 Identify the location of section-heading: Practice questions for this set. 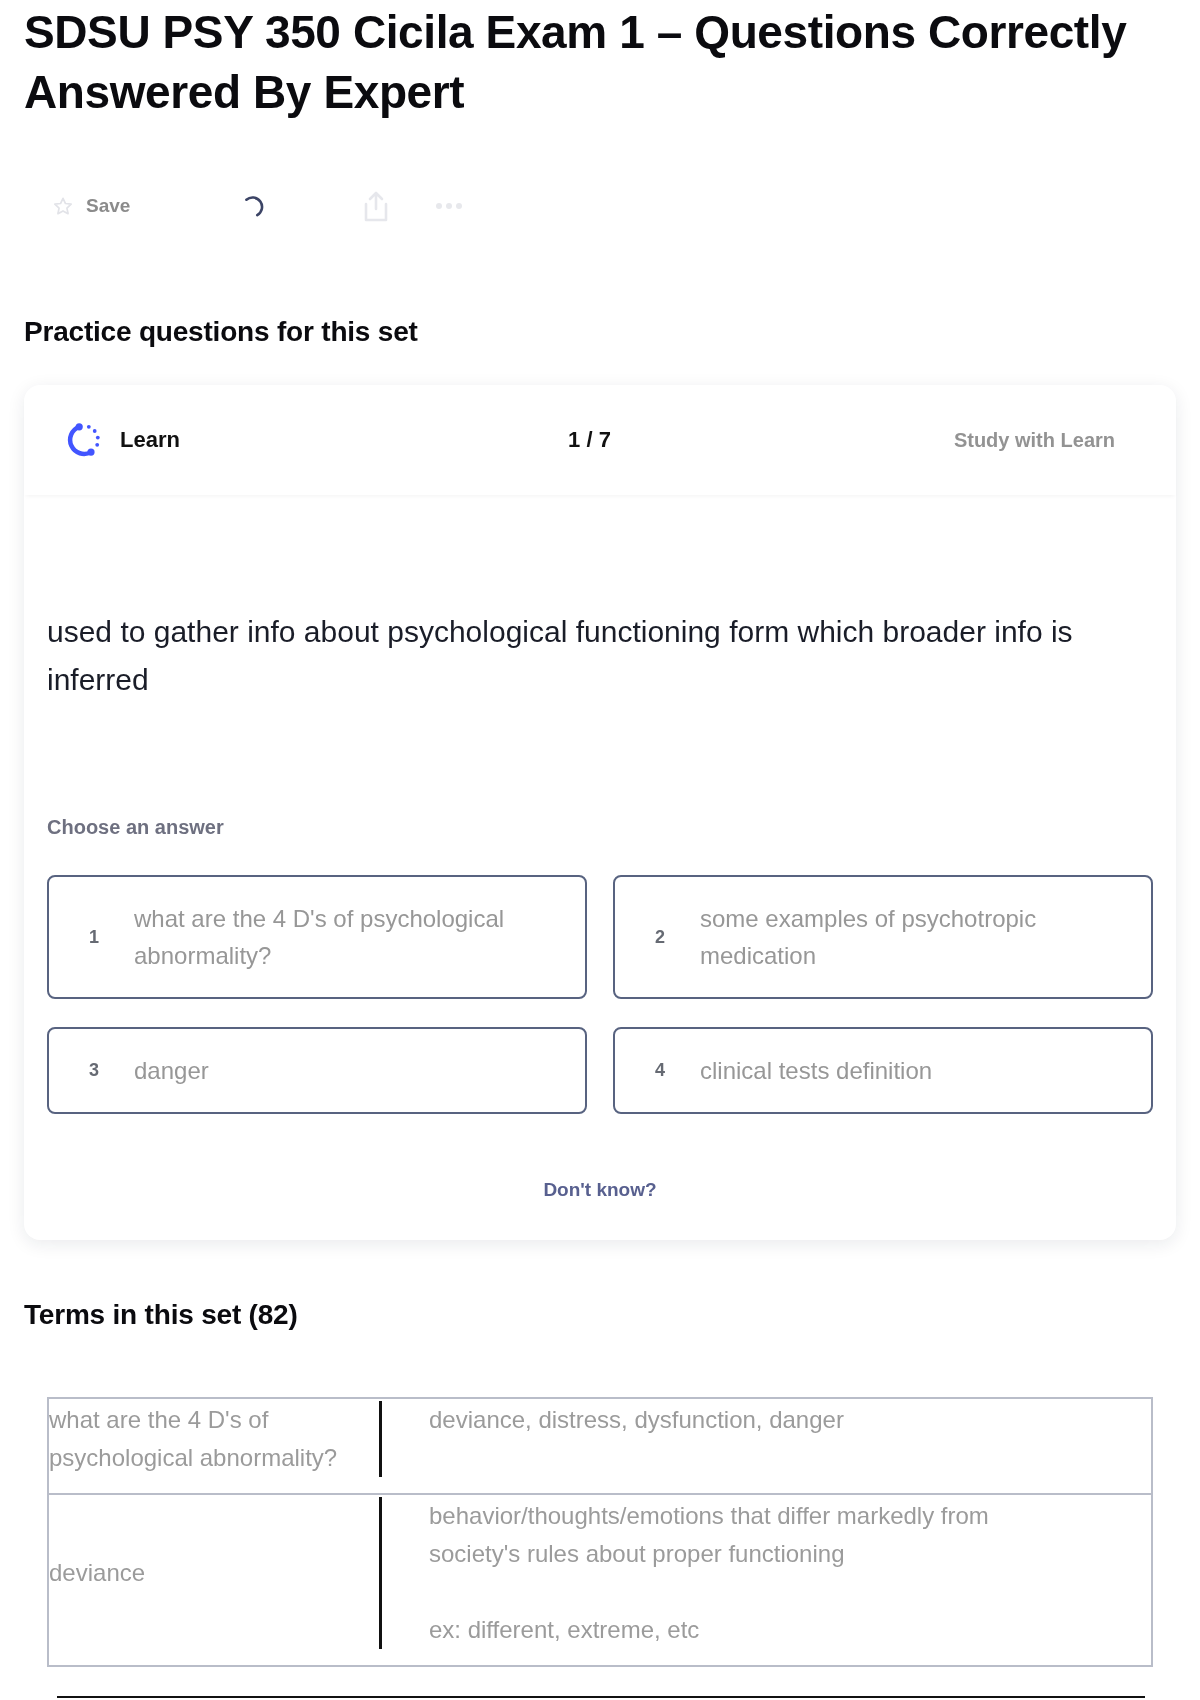
(221, 332).